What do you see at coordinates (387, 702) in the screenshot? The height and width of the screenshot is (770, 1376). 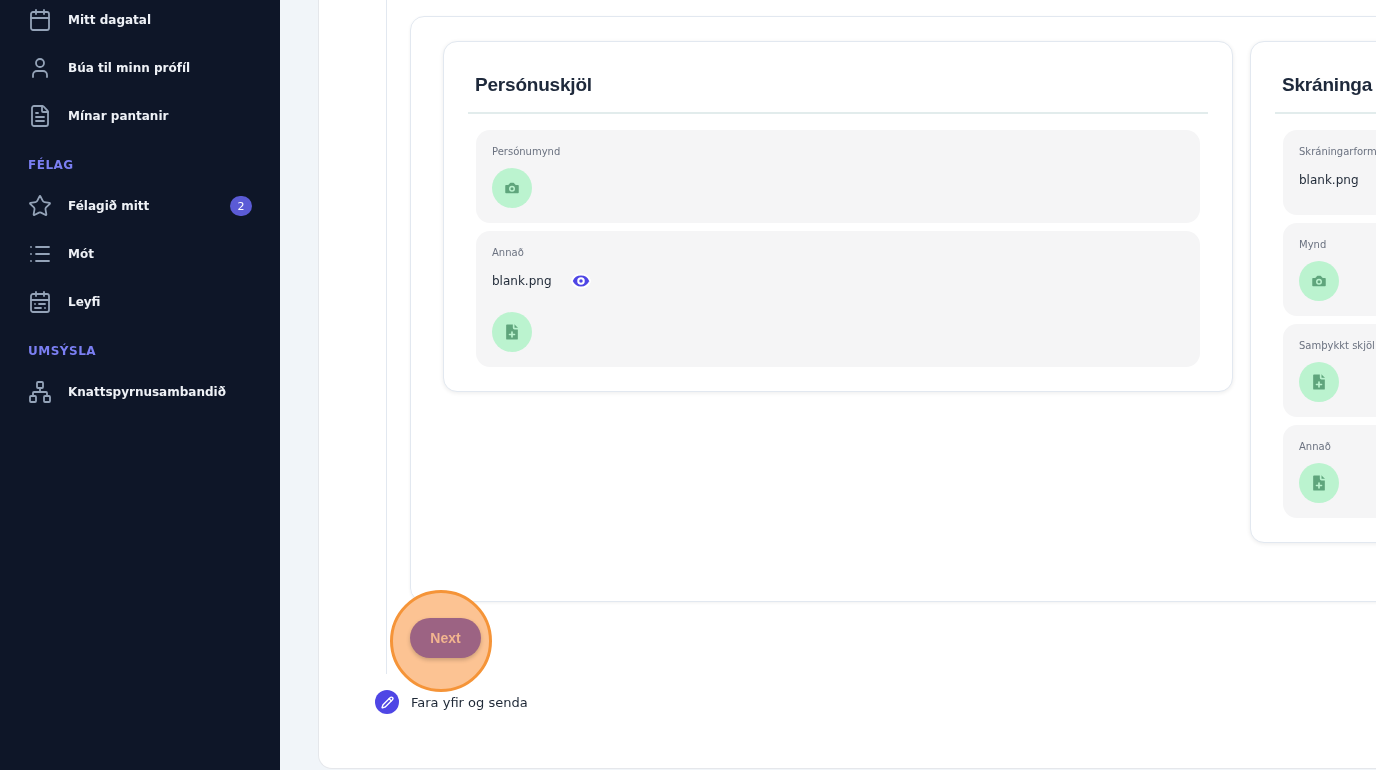 I see `pencil-icon` at bounding box center [387, 702].